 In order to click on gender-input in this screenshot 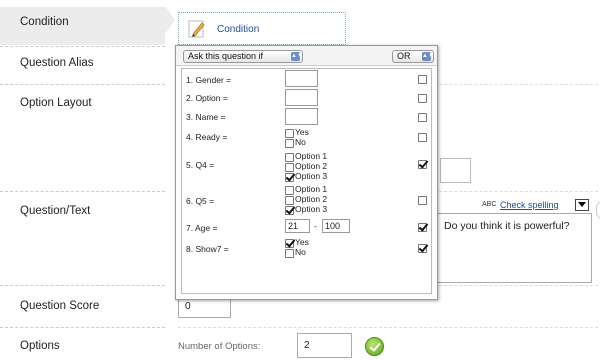, I will do `click(301, 78)`.